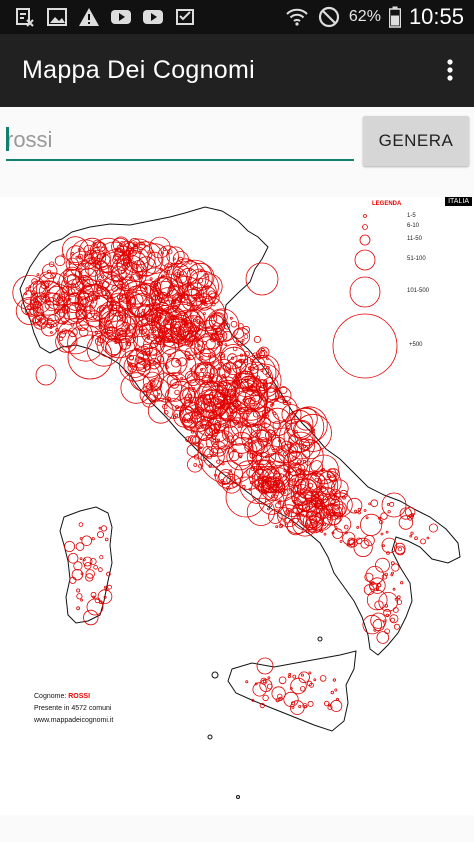 This screenshot has width=474, height=842. I want to click on sim-manager-icon, so click(25, 17).